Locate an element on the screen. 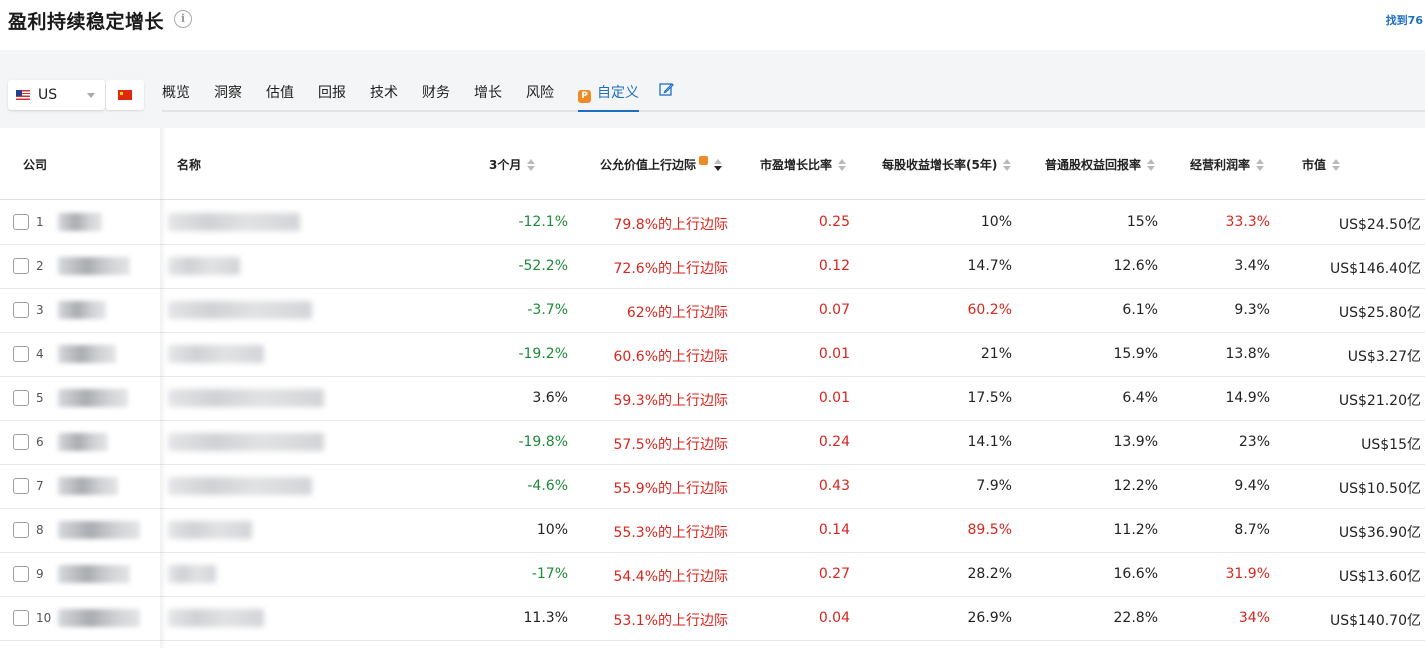 Image resolution: width=1425 pixels, height=648 pixels. cell-peg: 0.27 is located at coordinates (834, 574).